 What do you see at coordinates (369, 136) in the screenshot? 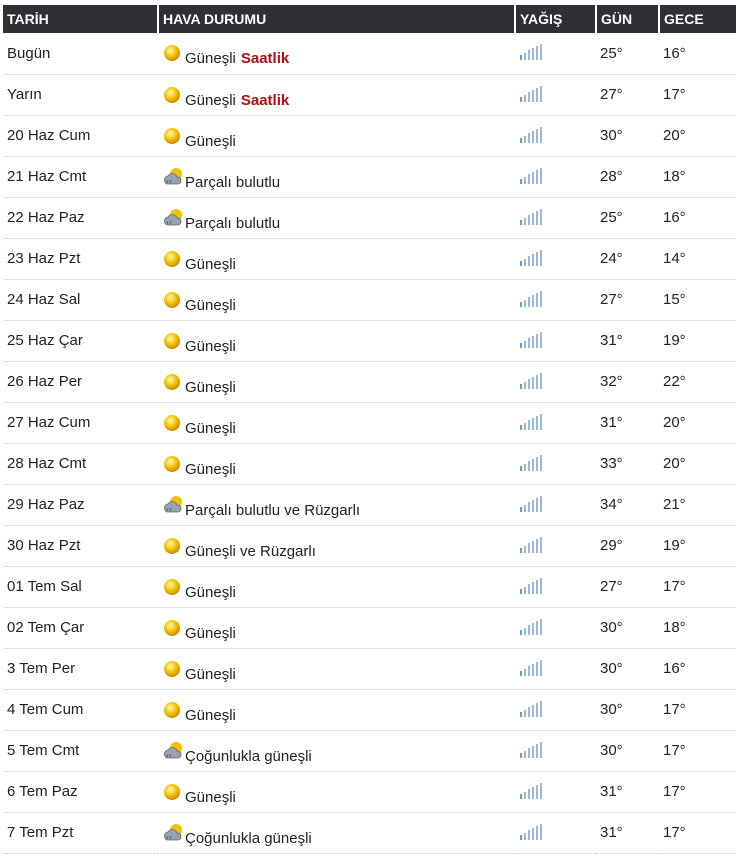
I see `table-row: 20 Haz Cum Güneşli 30° 20°` at bounding box center [369, 136].